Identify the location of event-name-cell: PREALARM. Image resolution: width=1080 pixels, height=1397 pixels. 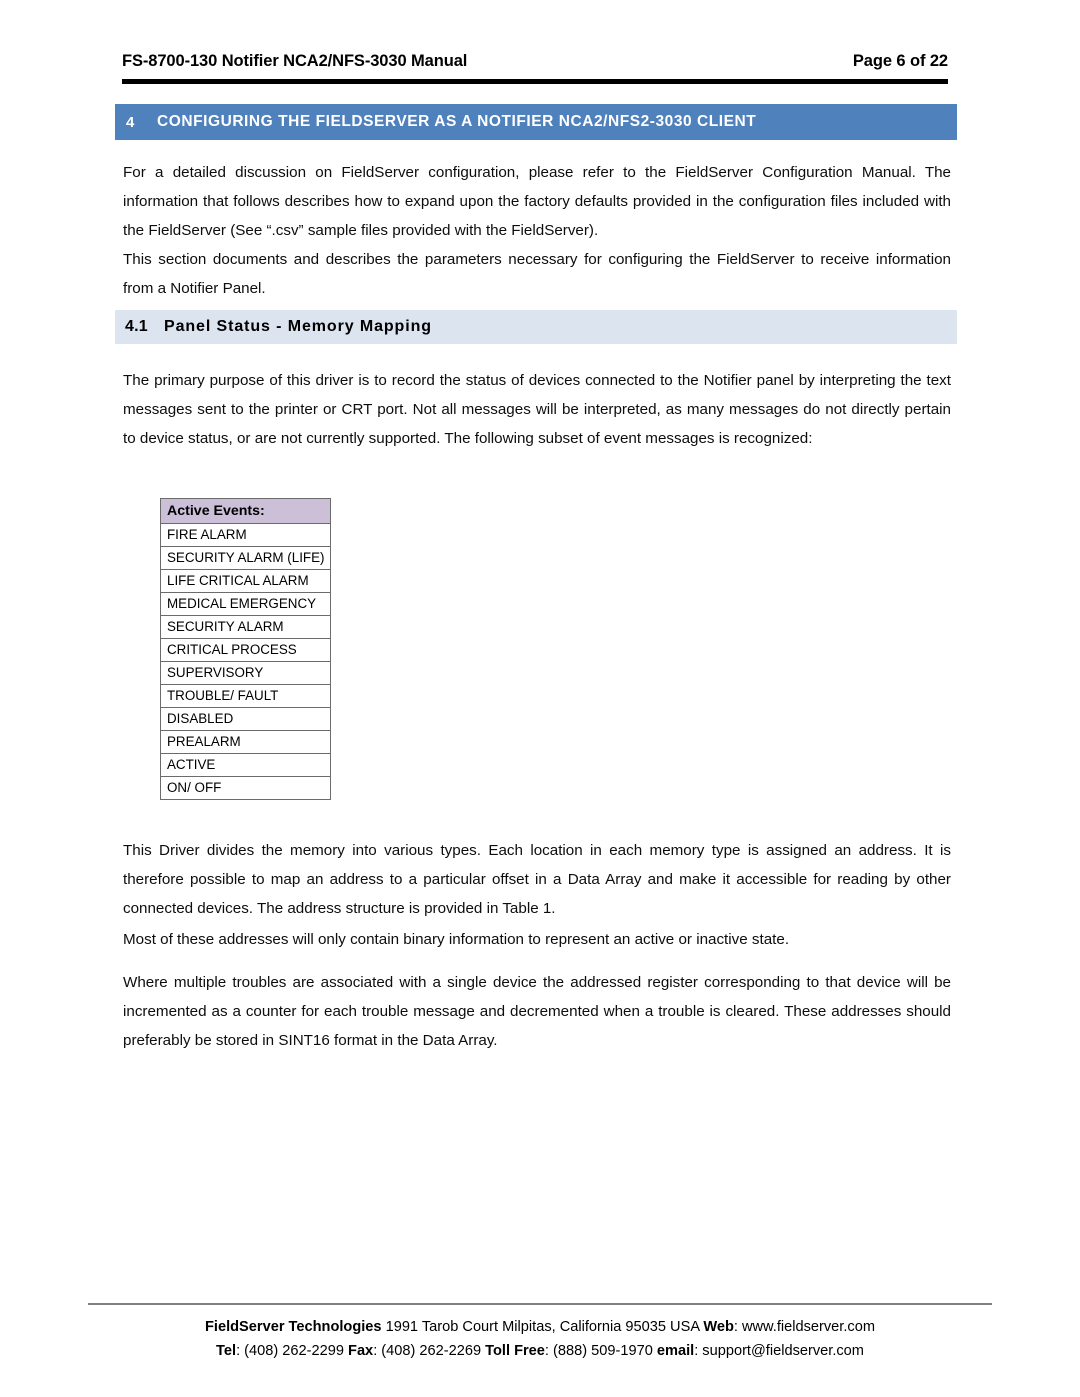
(245, 742).